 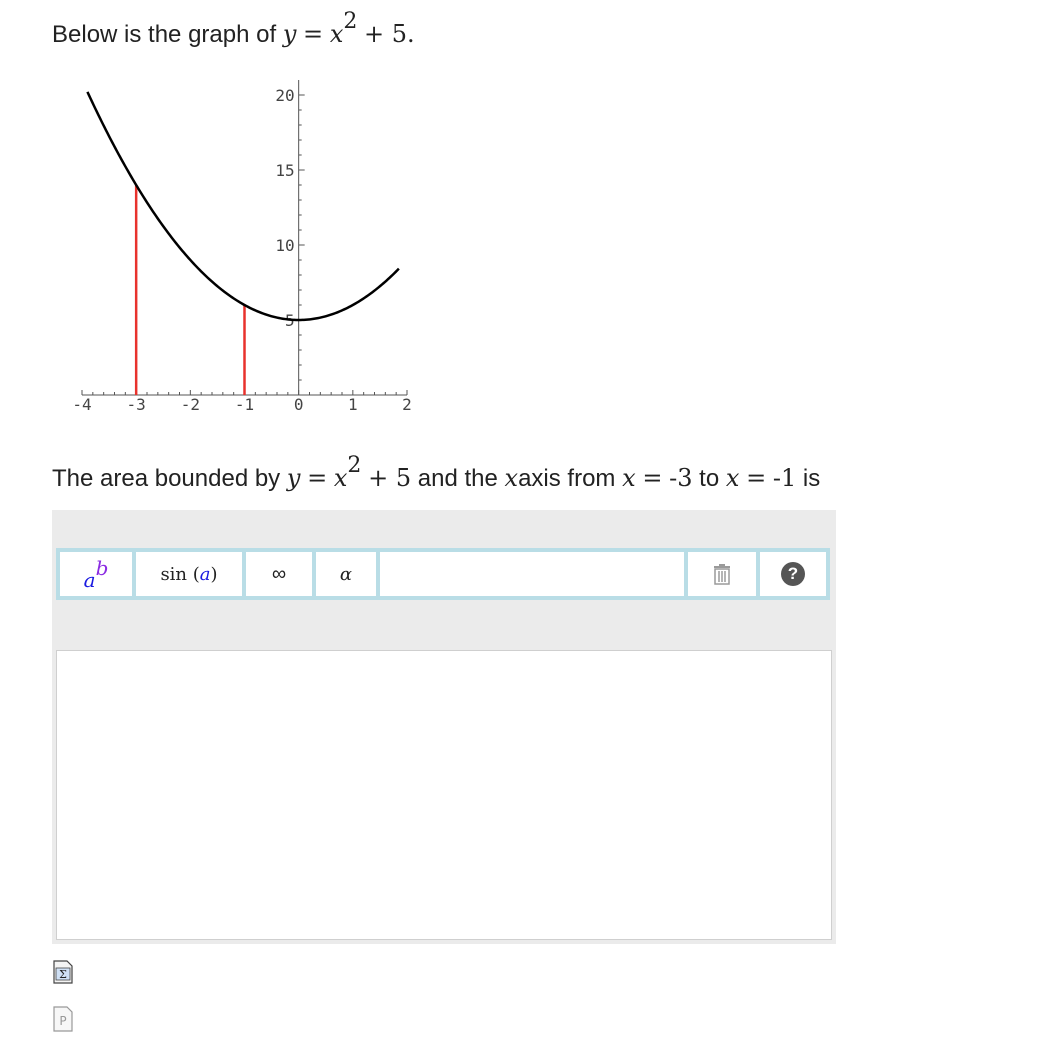 I want to click on help-button: ?, so click(x=793, y=574).